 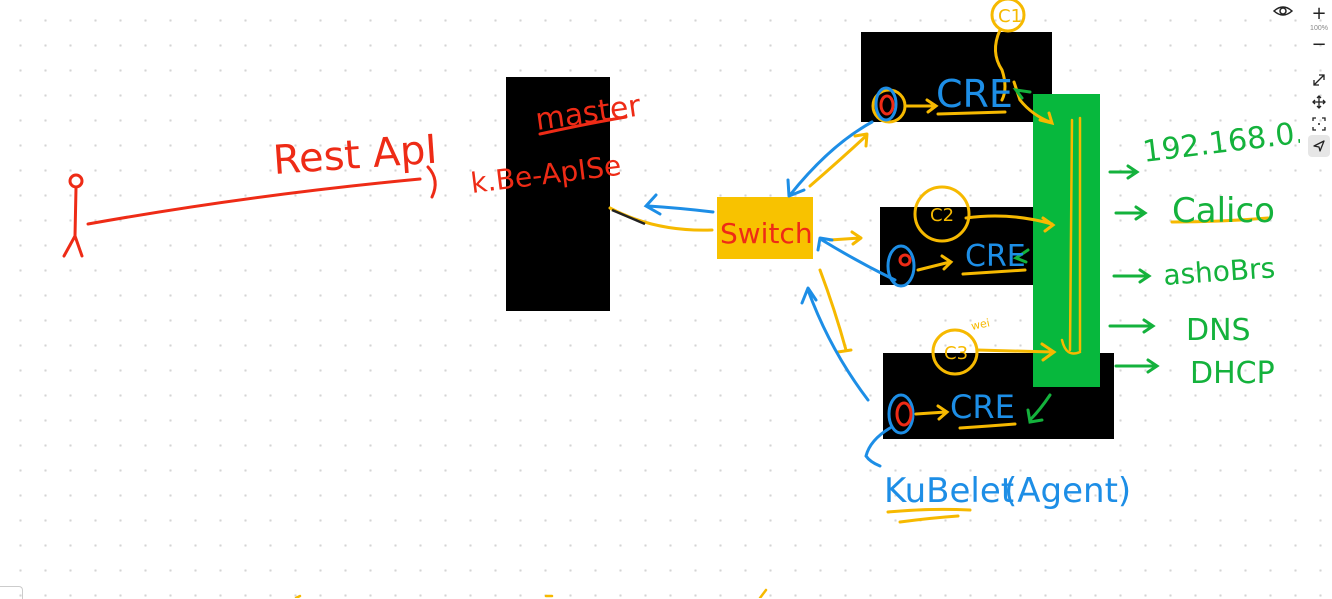 I want to click on switch-node3-blue, so click(x=835, y=344).